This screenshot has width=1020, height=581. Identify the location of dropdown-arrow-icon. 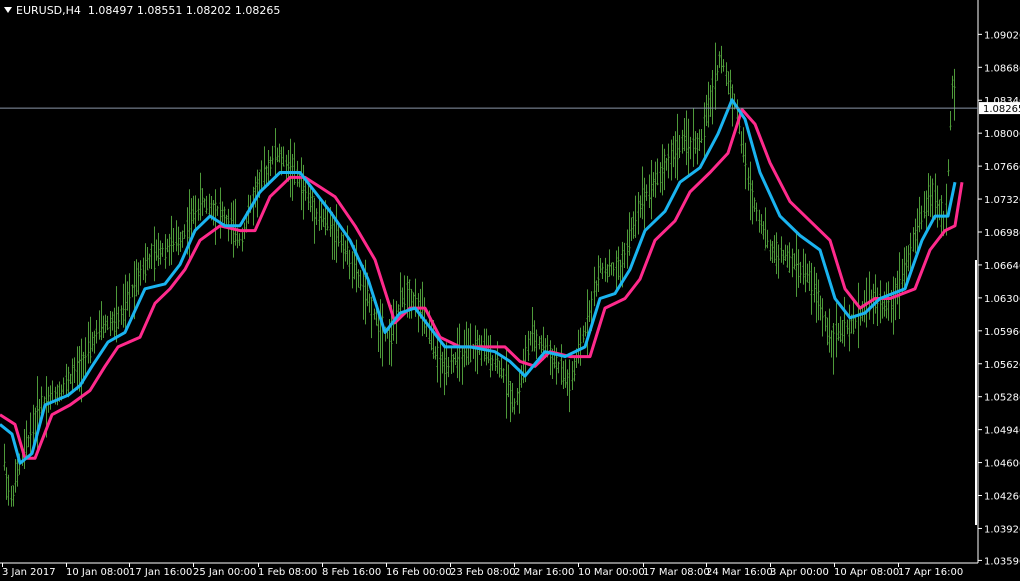
(8, 10).